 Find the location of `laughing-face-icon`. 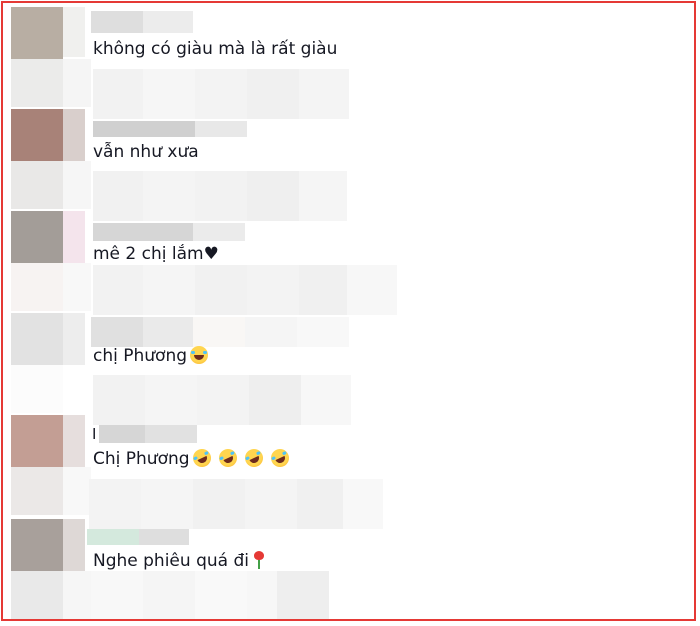

laughing-face-icon is located at coordinates (199, 355).